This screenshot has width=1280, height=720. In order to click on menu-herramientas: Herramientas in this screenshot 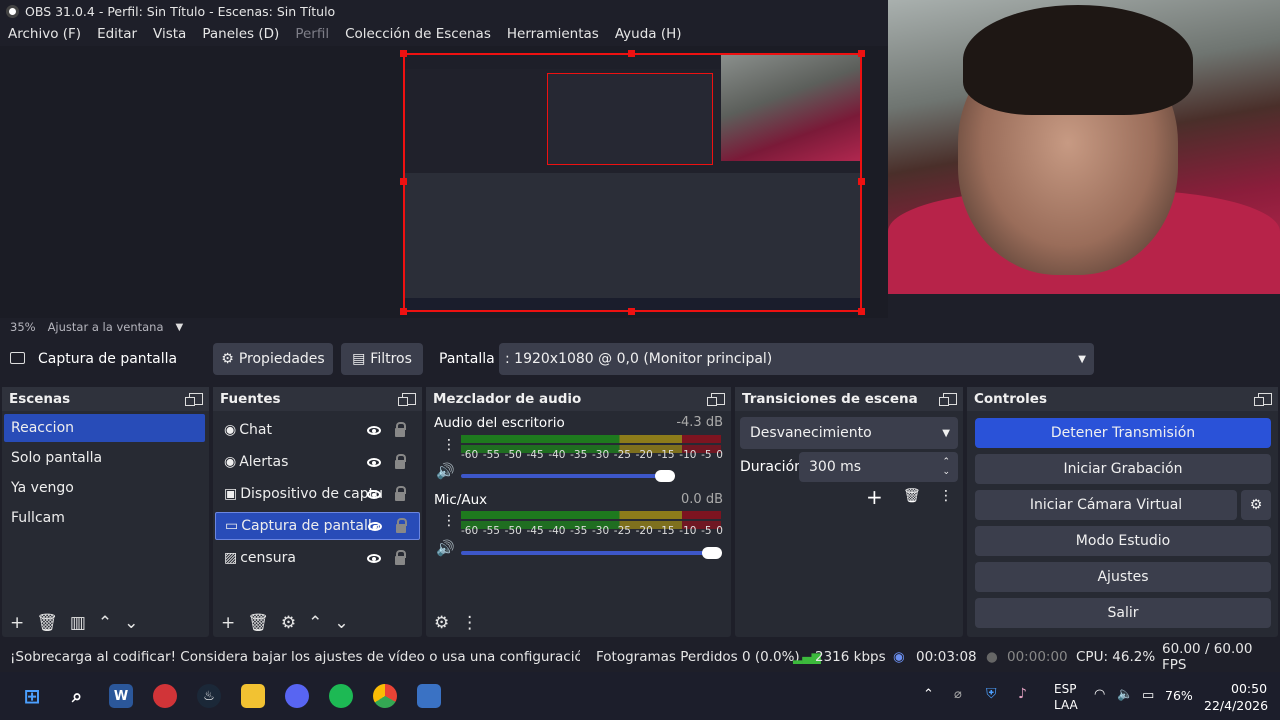, I will do `click(553, 34)`.